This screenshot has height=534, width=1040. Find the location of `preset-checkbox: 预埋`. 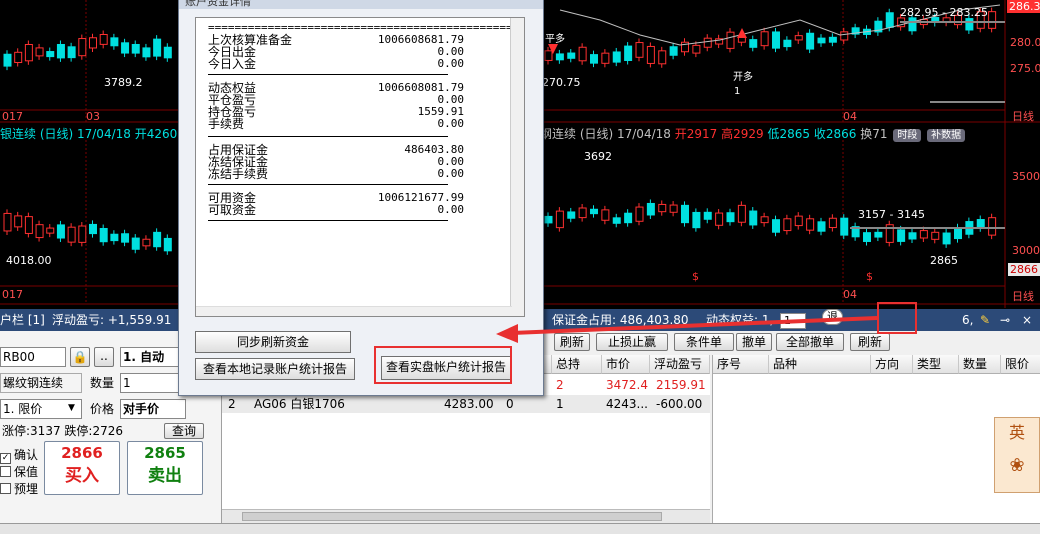

preset-checkbox: 预埋 is located at coordinates (19, 489).